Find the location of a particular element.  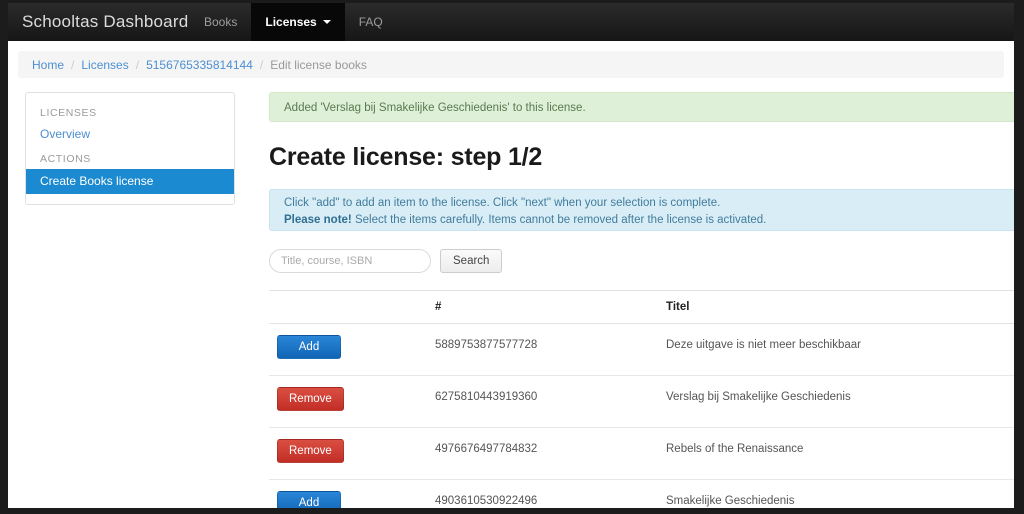

nav-item-licenses: Licenses is located at coordinates (298, 22).